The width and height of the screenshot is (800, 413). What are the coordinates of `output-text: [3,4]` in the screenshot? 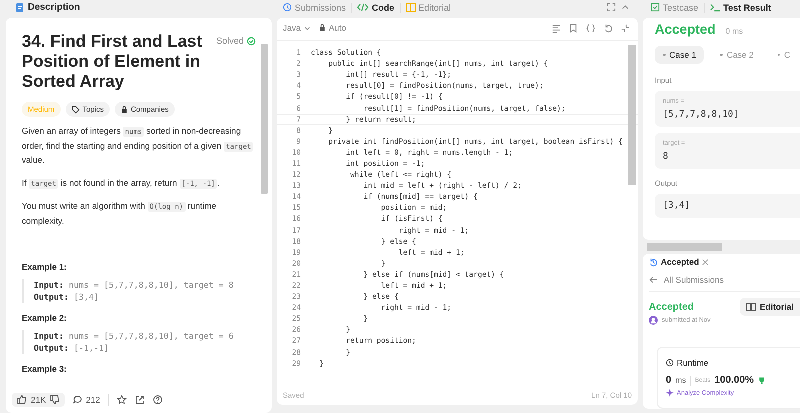 It's located at (86, 297).